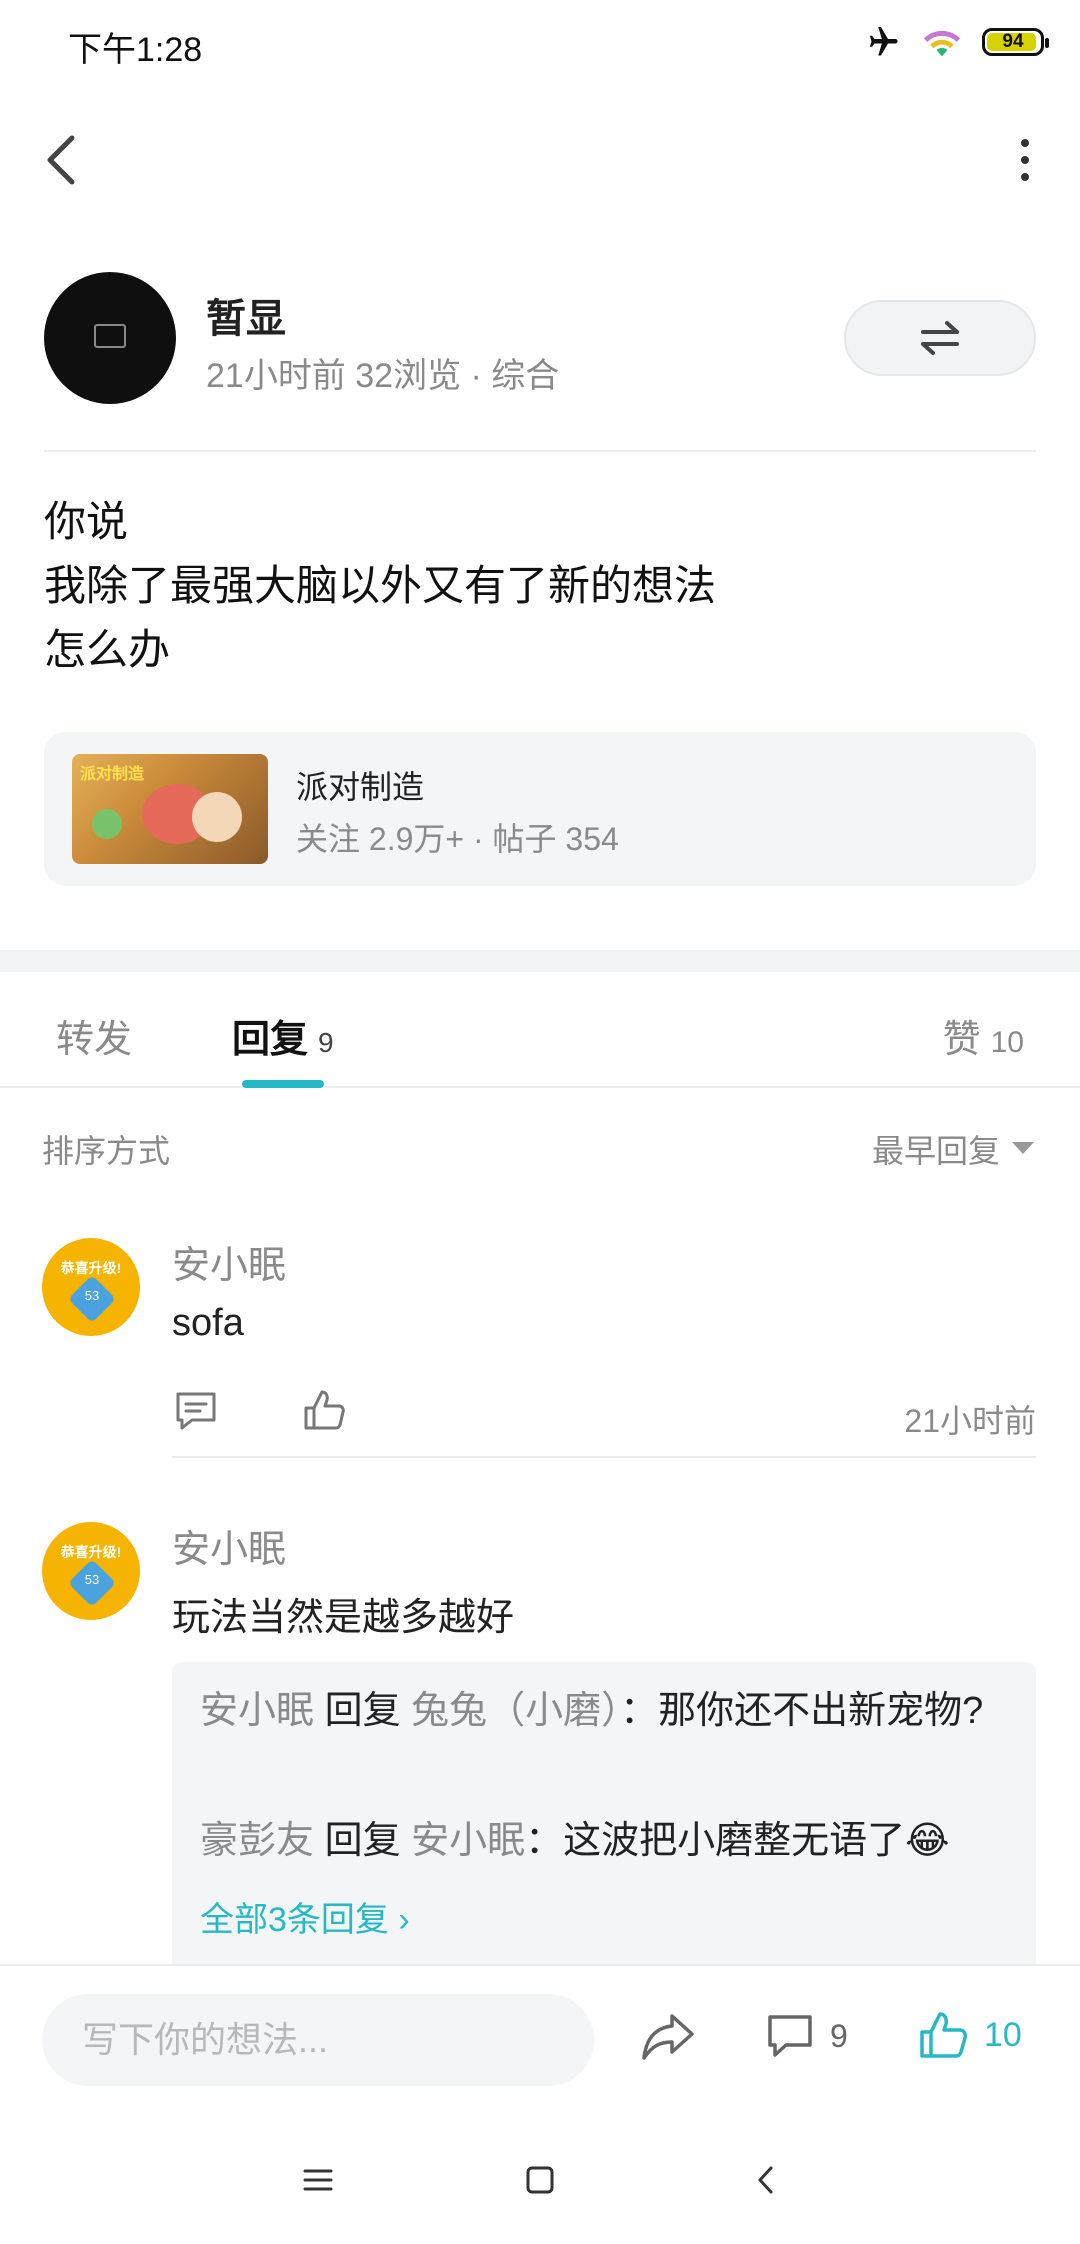 This screenshot has height=2244, width=1080. I want to click on swap-arrows-icon, so click(940, 338).